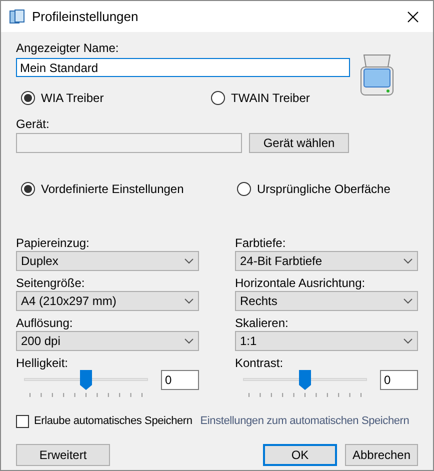  I want to click on dropdown: A4 (210x297 mm), so click(107, 301).